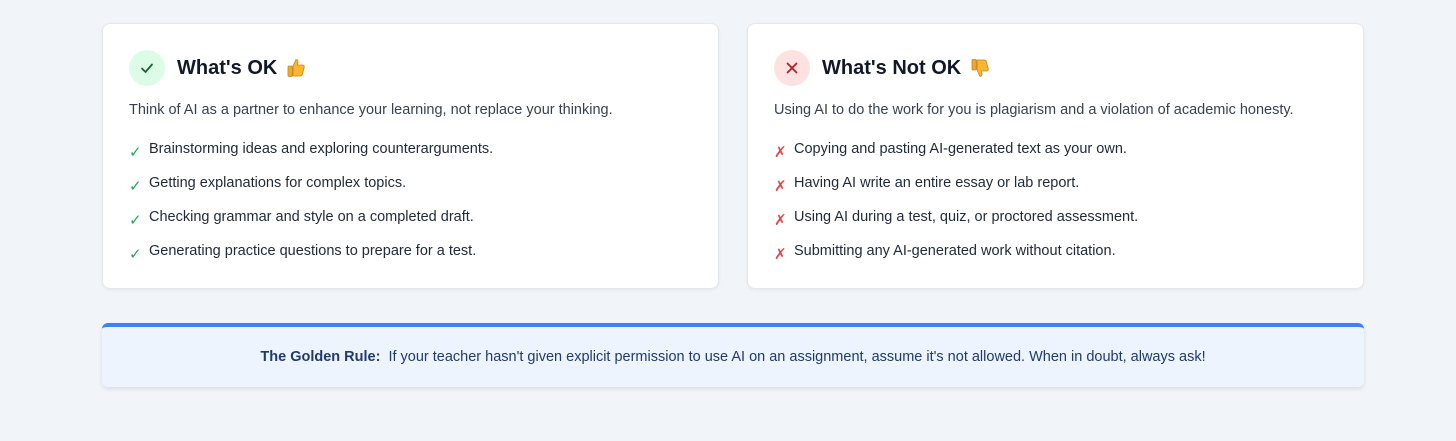 This screenshot has width=1456, height=441. I want to click on ok-card-header: What's OK, so click(410, 68).